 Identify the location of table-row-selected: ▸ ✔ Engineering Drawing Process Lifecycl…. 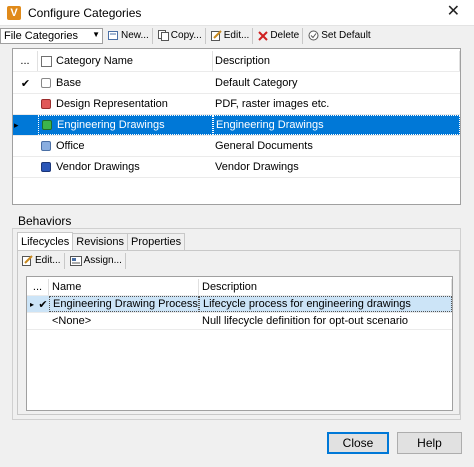
(239, 304).